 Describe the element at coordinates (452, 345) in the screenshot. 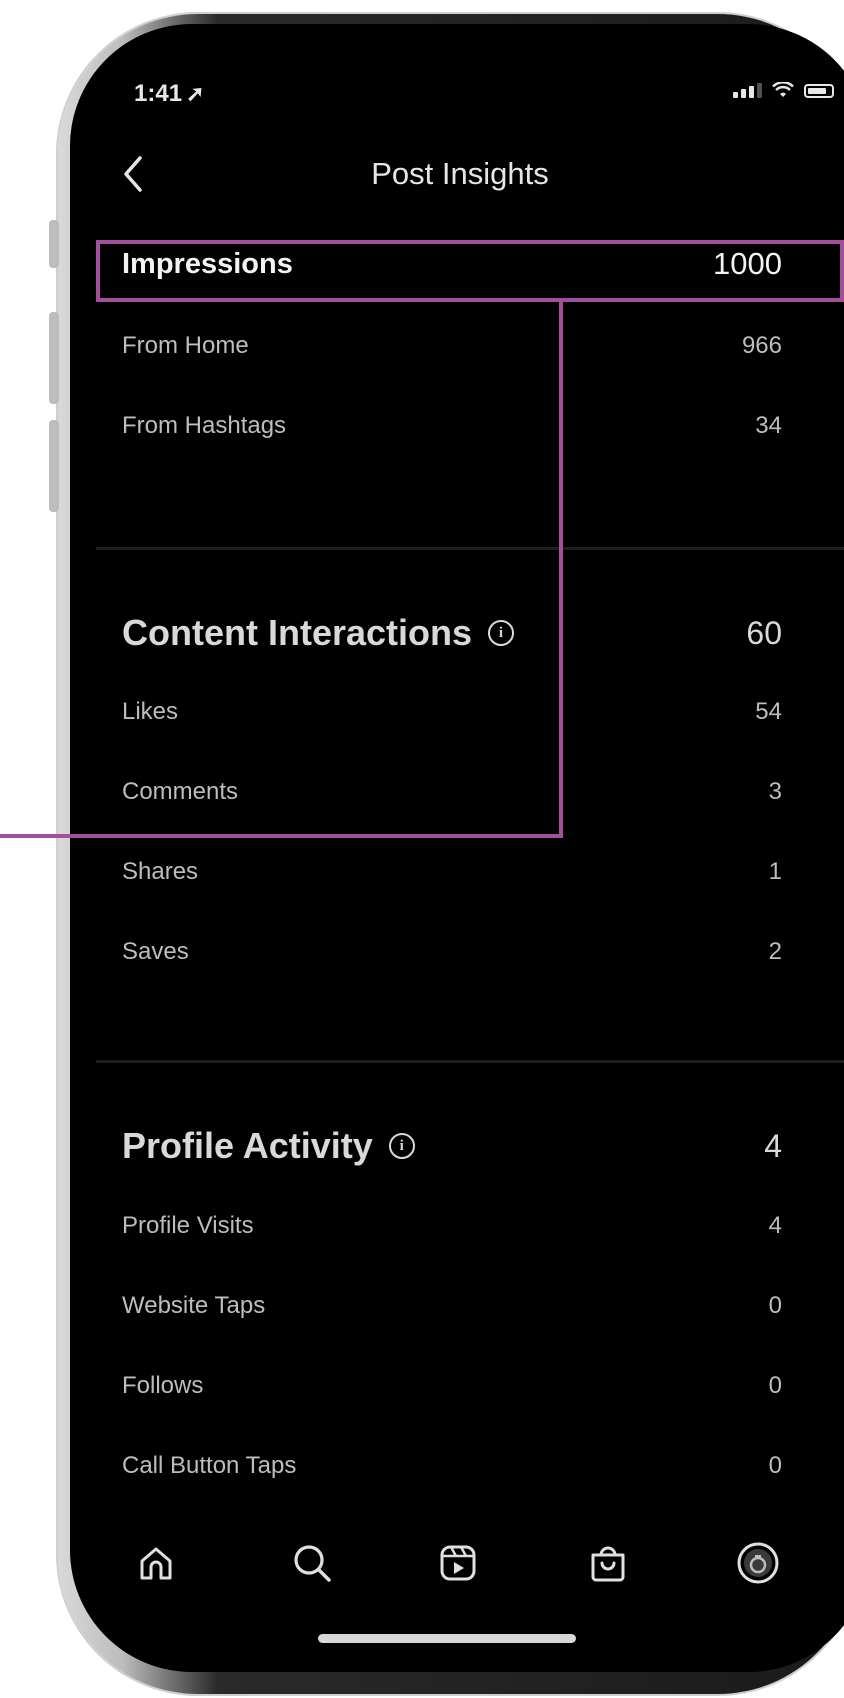

I see `list-item: From Home 966` at that location.